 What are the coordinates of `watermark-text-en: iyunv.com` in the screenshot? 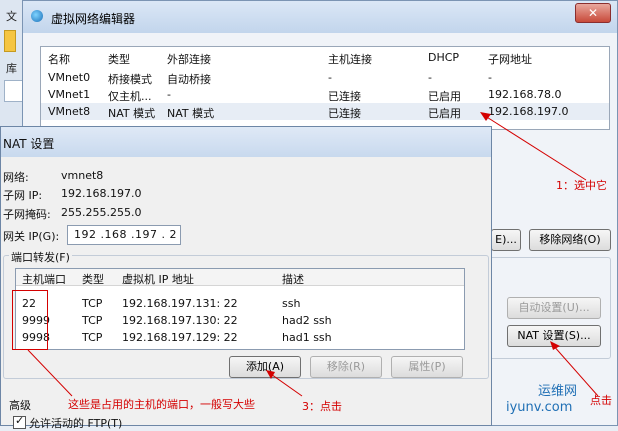 It's located at (539, 407).